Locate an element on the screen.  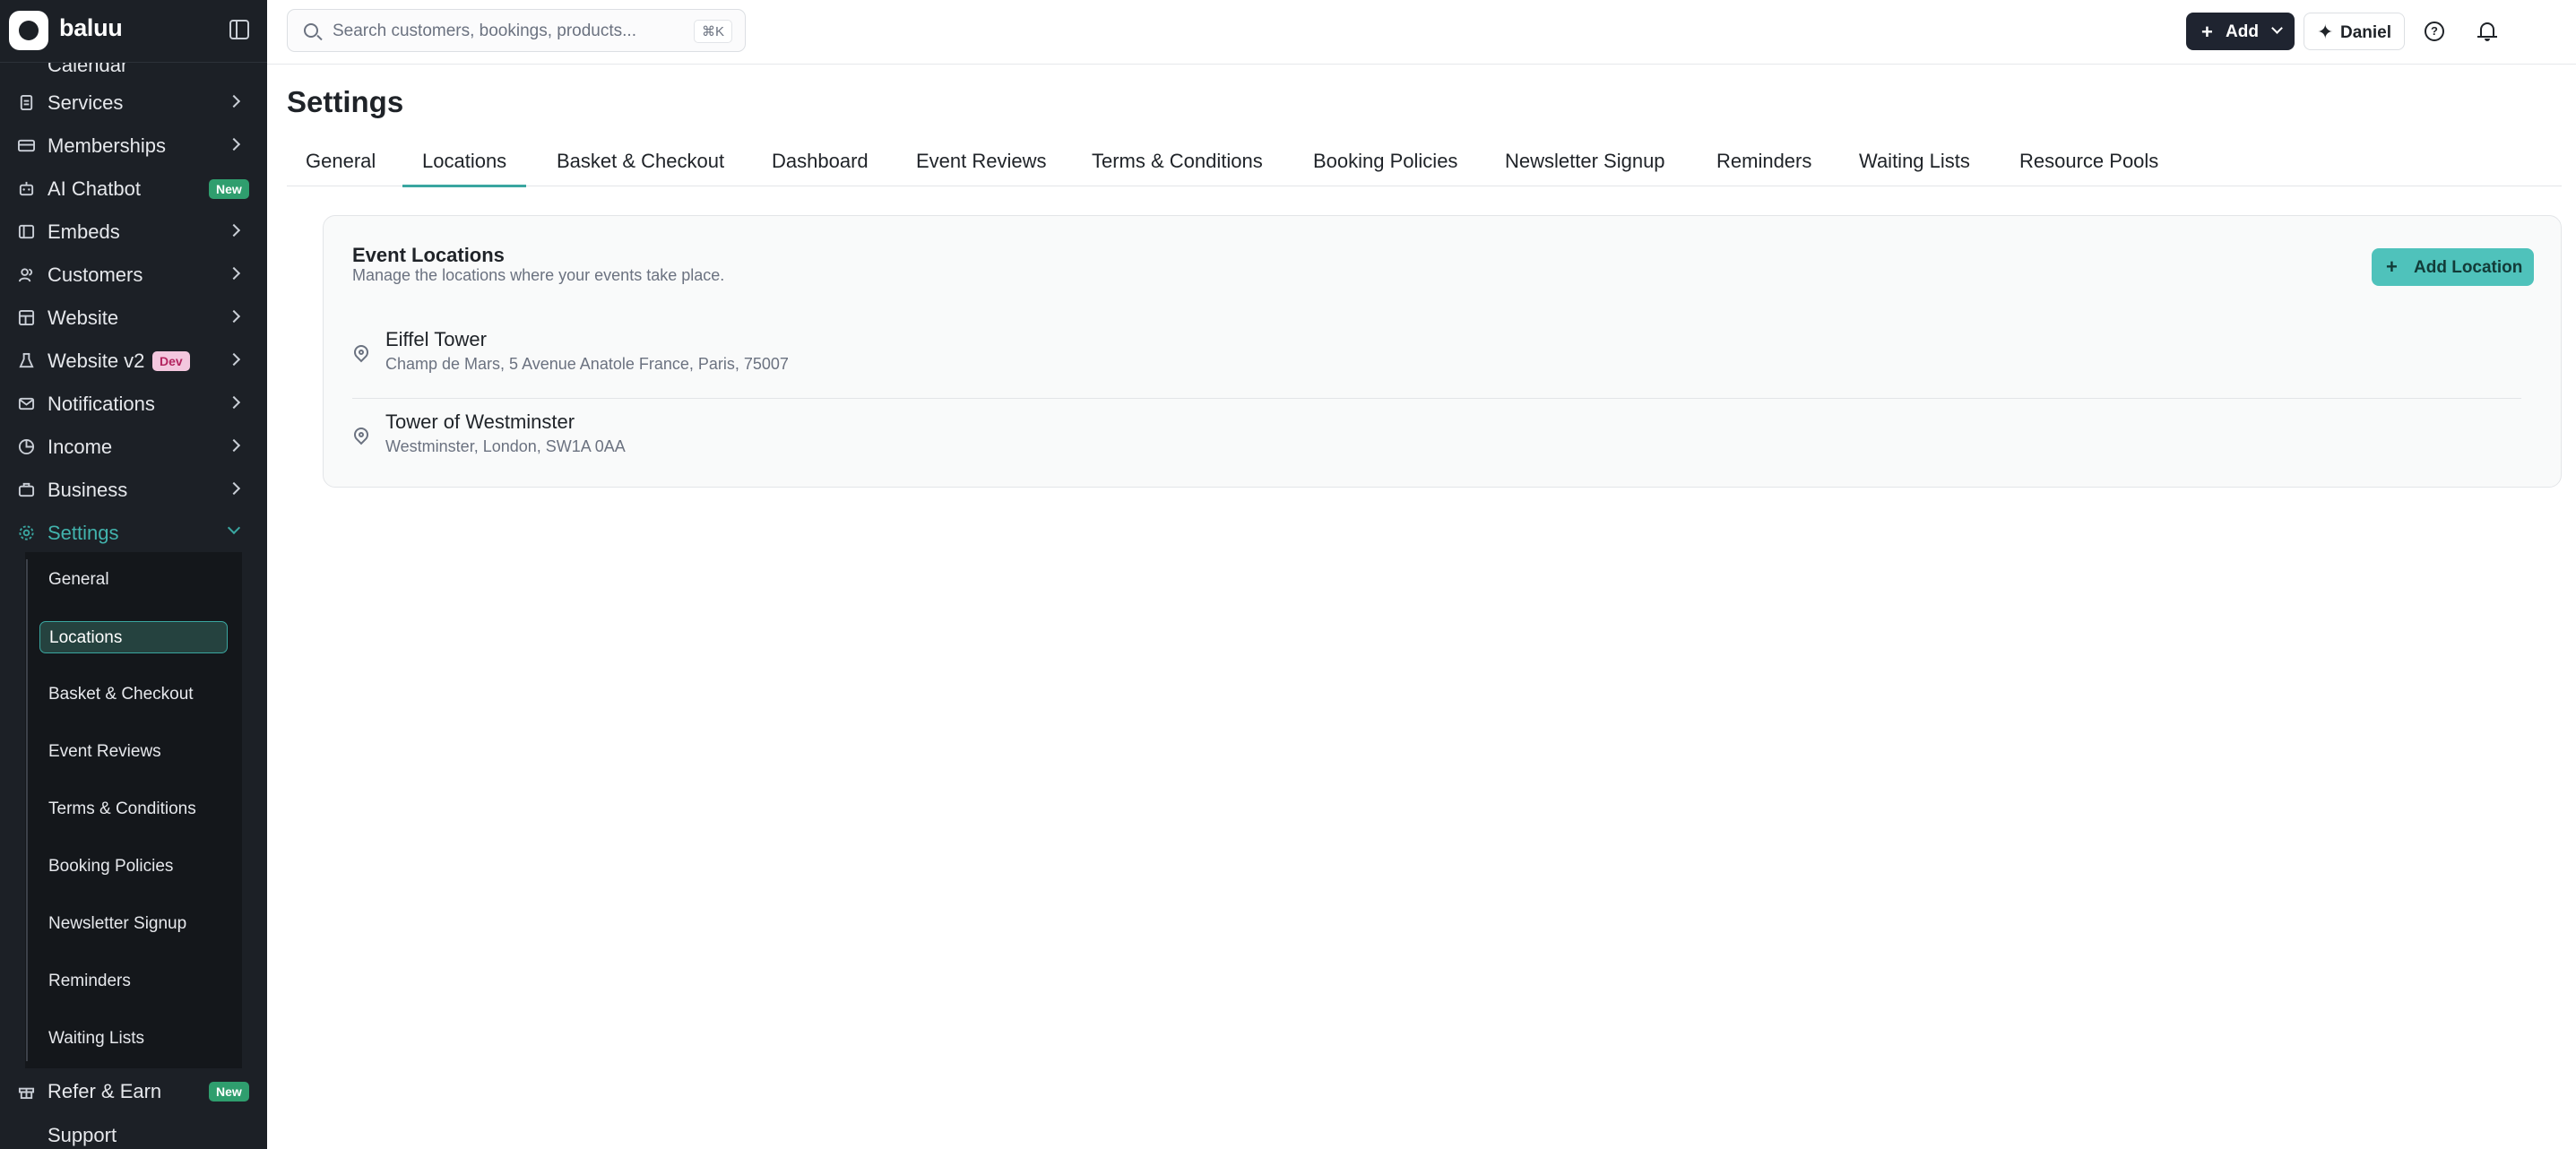
submenu-item-newsletter-signup: Newsletter Signup is located at coordinates (133, 924).